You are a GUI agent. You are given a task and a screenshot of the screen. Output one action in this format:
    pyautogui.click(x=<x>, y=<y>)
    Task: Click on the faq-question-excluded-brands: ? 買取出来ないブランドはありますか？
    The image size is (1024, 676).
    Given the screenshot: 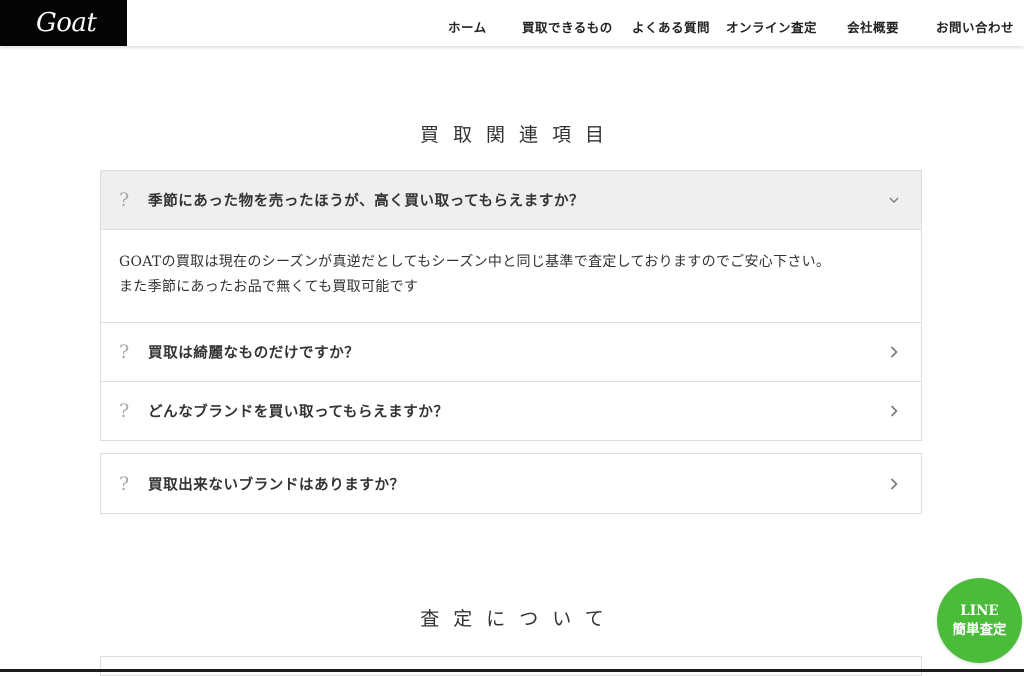 What is the action you would take?
    pyautogui.click(x=511, y=483)
    